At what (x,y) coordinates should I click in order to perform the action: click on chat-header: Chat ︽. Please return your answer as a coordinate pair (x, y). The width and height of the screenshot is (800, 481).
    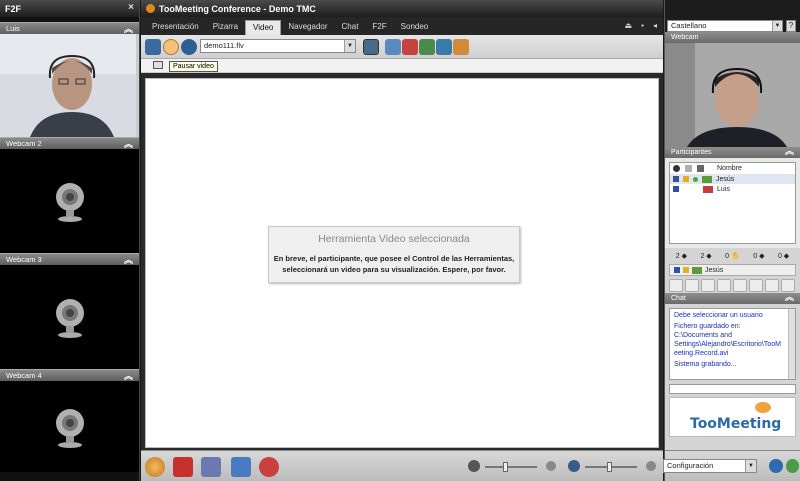
    Looking at the image, I should click on (732, 298).